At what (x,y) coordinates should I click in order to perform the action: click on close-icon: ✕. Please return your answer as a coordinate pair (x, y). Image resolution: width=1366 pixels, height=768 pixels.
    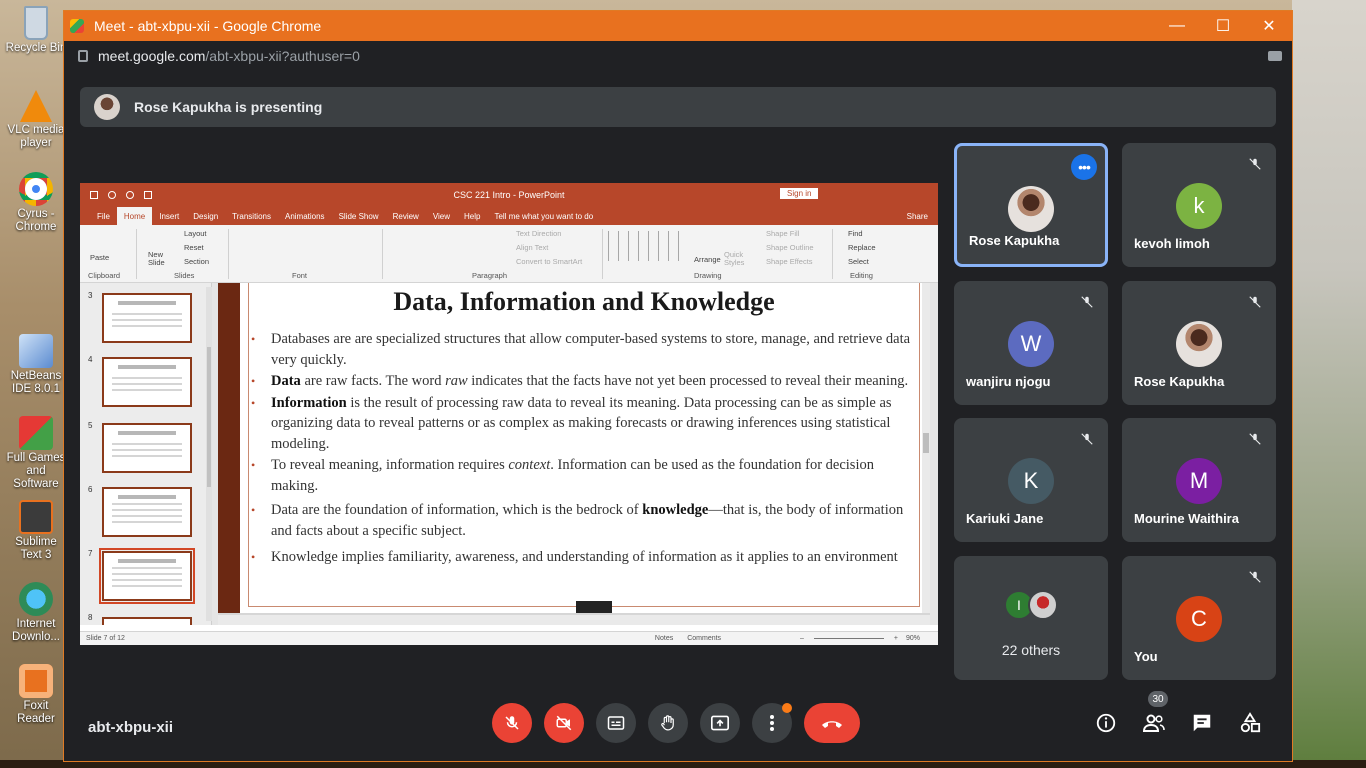
    Looking at the image, I should click on (1269, 26).